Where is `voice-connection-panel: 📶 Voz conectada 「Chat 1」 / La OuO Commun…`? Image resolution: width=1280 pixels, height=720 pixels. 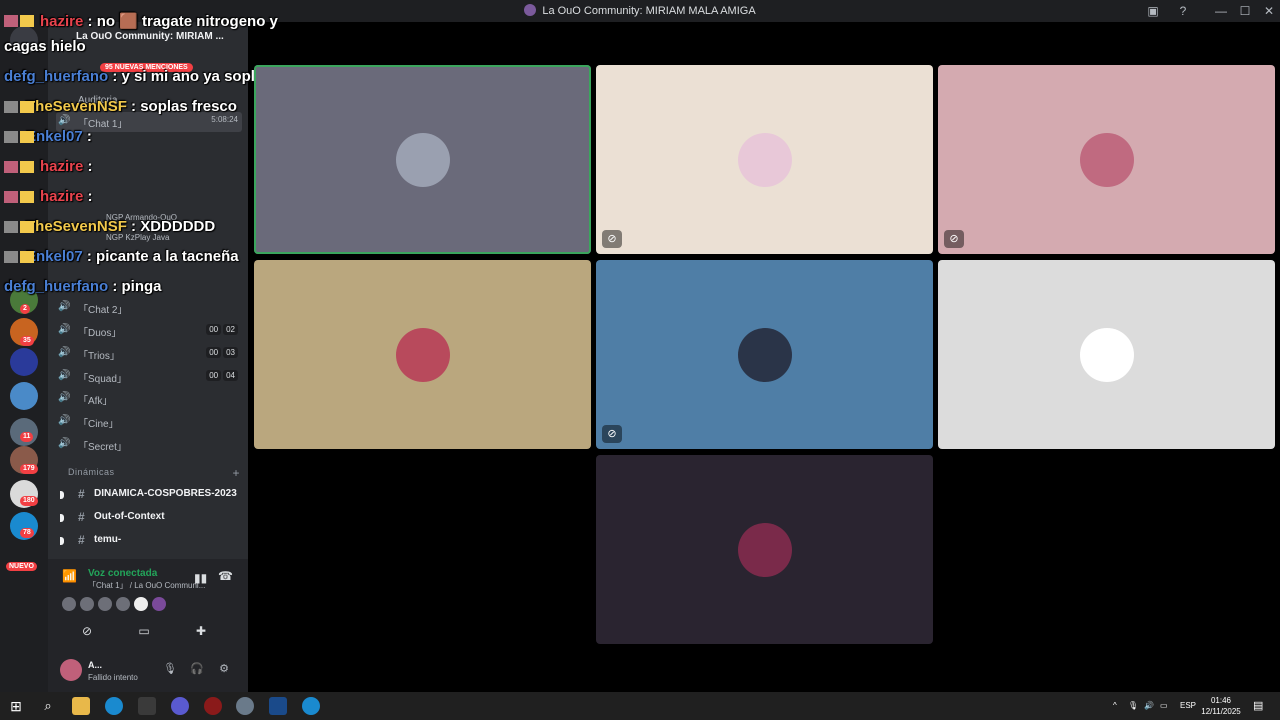 voice-connection-panel: 📶 Voz conectada 「Chat 1」 / La OuO Commun… is located at coordinates (148, 607).